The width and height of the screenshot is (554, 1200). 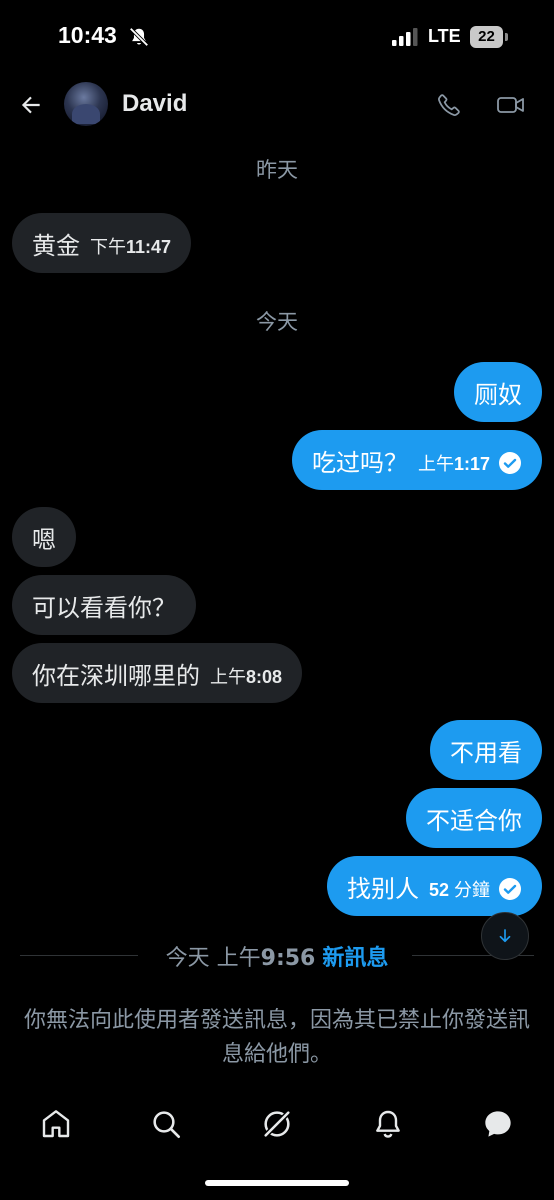 What do you see at coordinates (116, 675) in the screenshot?
I see `message-text: 你在深圳哪里的` at bounding box center [116, 675].